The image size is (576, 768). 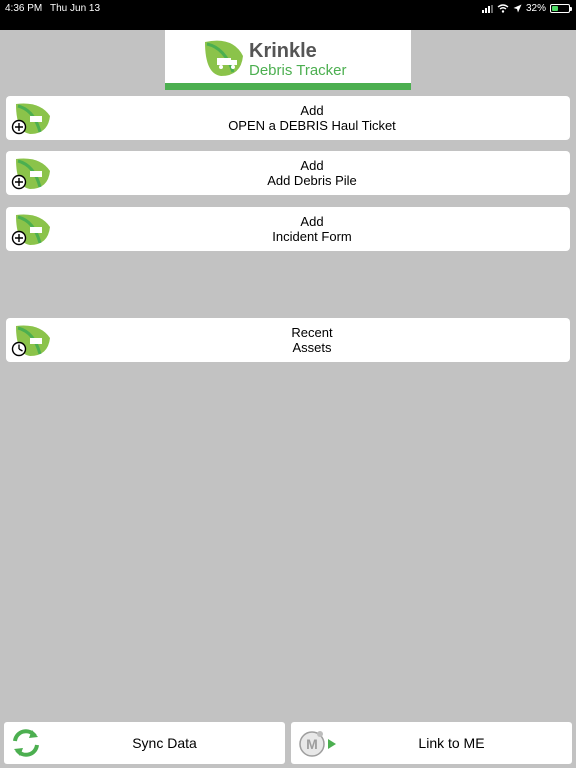 I want to click on leaf-truck-clock-icon, so click(x=30, y=341).